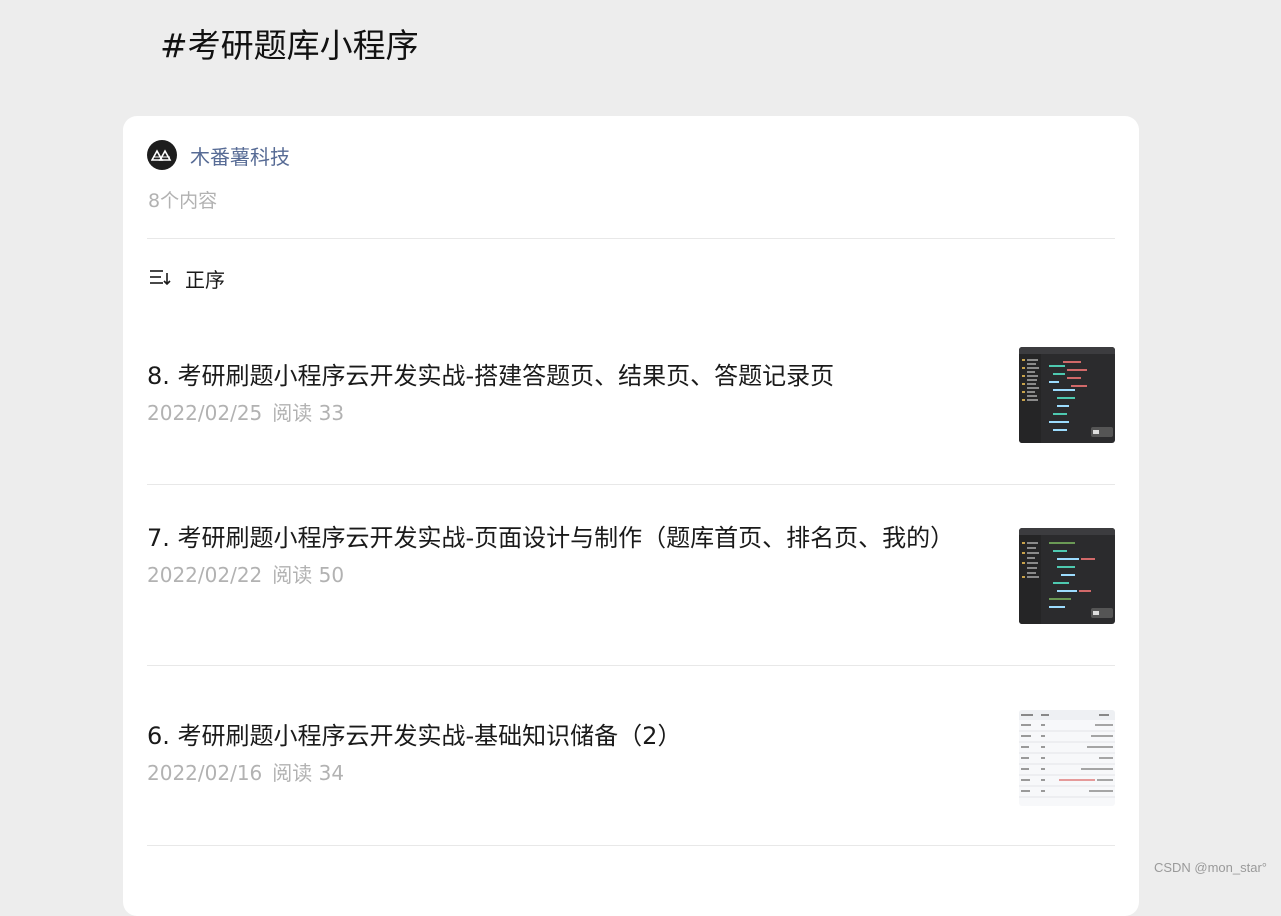  I want to click on sort-order-icon, so click(160, 279).